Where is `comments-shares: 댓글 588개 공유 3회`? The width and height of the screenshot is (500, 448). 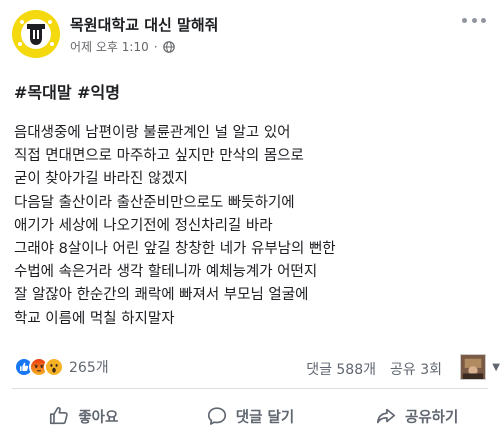
comments-shares: 댓글 588개 공유 3회 is located at coordinates (374, 369).